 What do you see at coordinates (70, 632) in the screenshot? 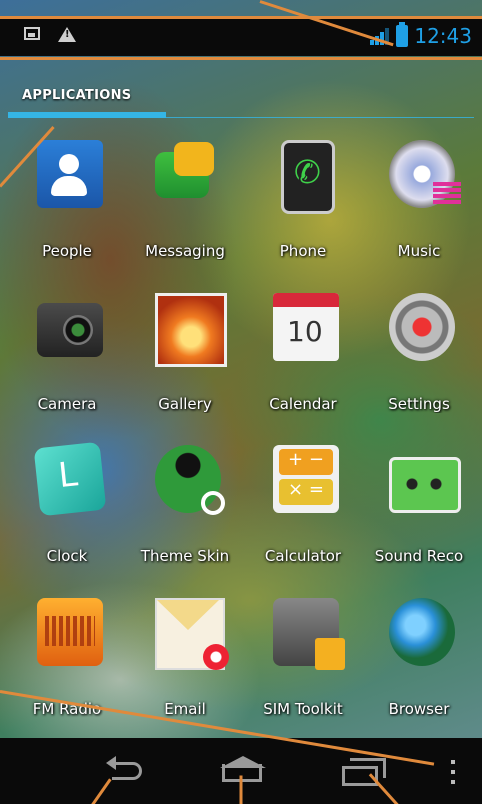
I see `fm-radio-icon` at bounding box center [70, 632].